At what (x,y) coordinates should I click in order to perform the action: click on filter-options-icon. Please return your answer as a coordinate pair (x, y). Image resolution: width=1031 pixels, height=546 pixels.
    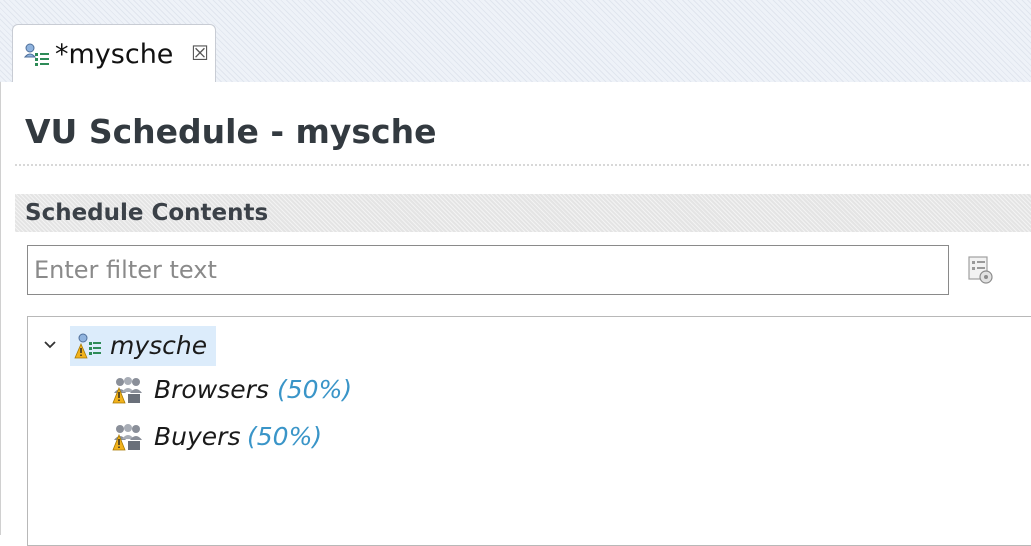
    Looking at the image, I should click on (980, 270).